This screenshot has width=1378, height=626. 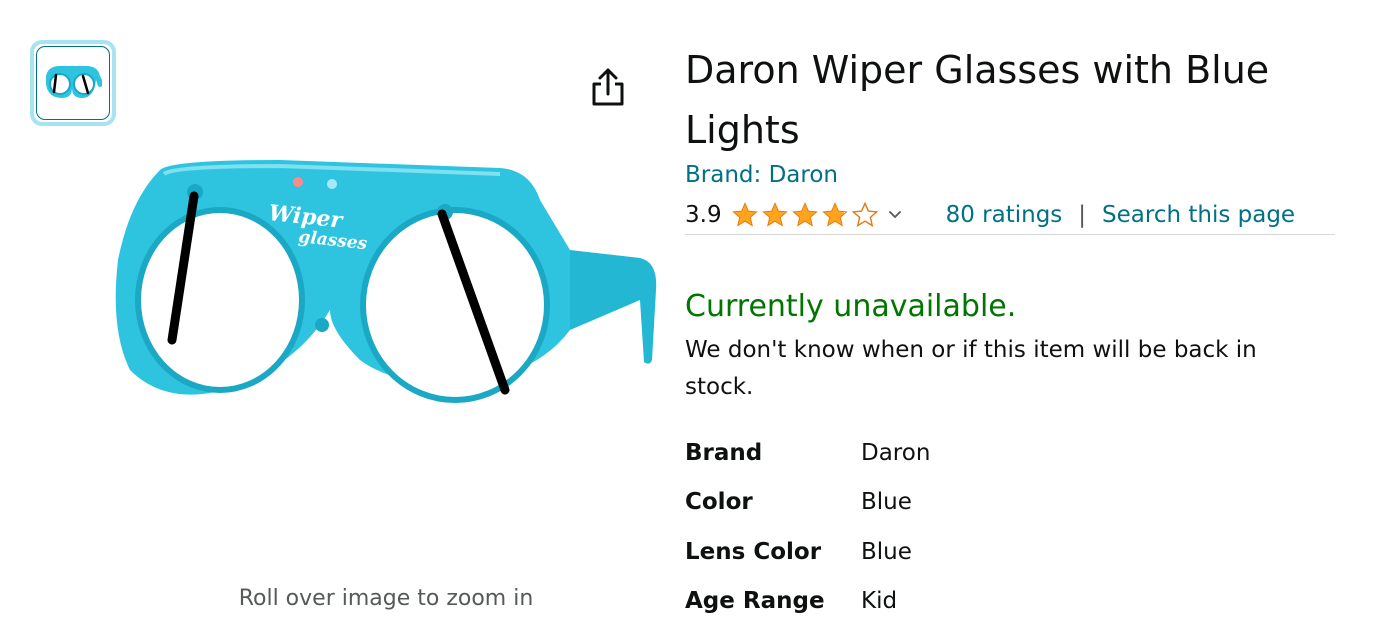 I want to click on spec-row: Lens Color Blue, so click(x=807, y=552).